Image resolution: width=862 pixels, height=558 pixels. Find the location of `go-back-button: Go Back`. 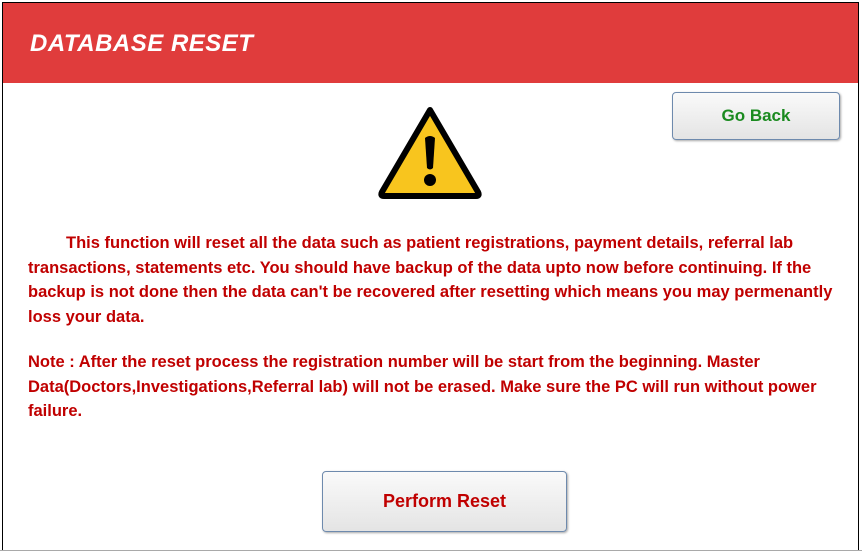

go-back-button: Go Back is located at coordinates (756, 116).